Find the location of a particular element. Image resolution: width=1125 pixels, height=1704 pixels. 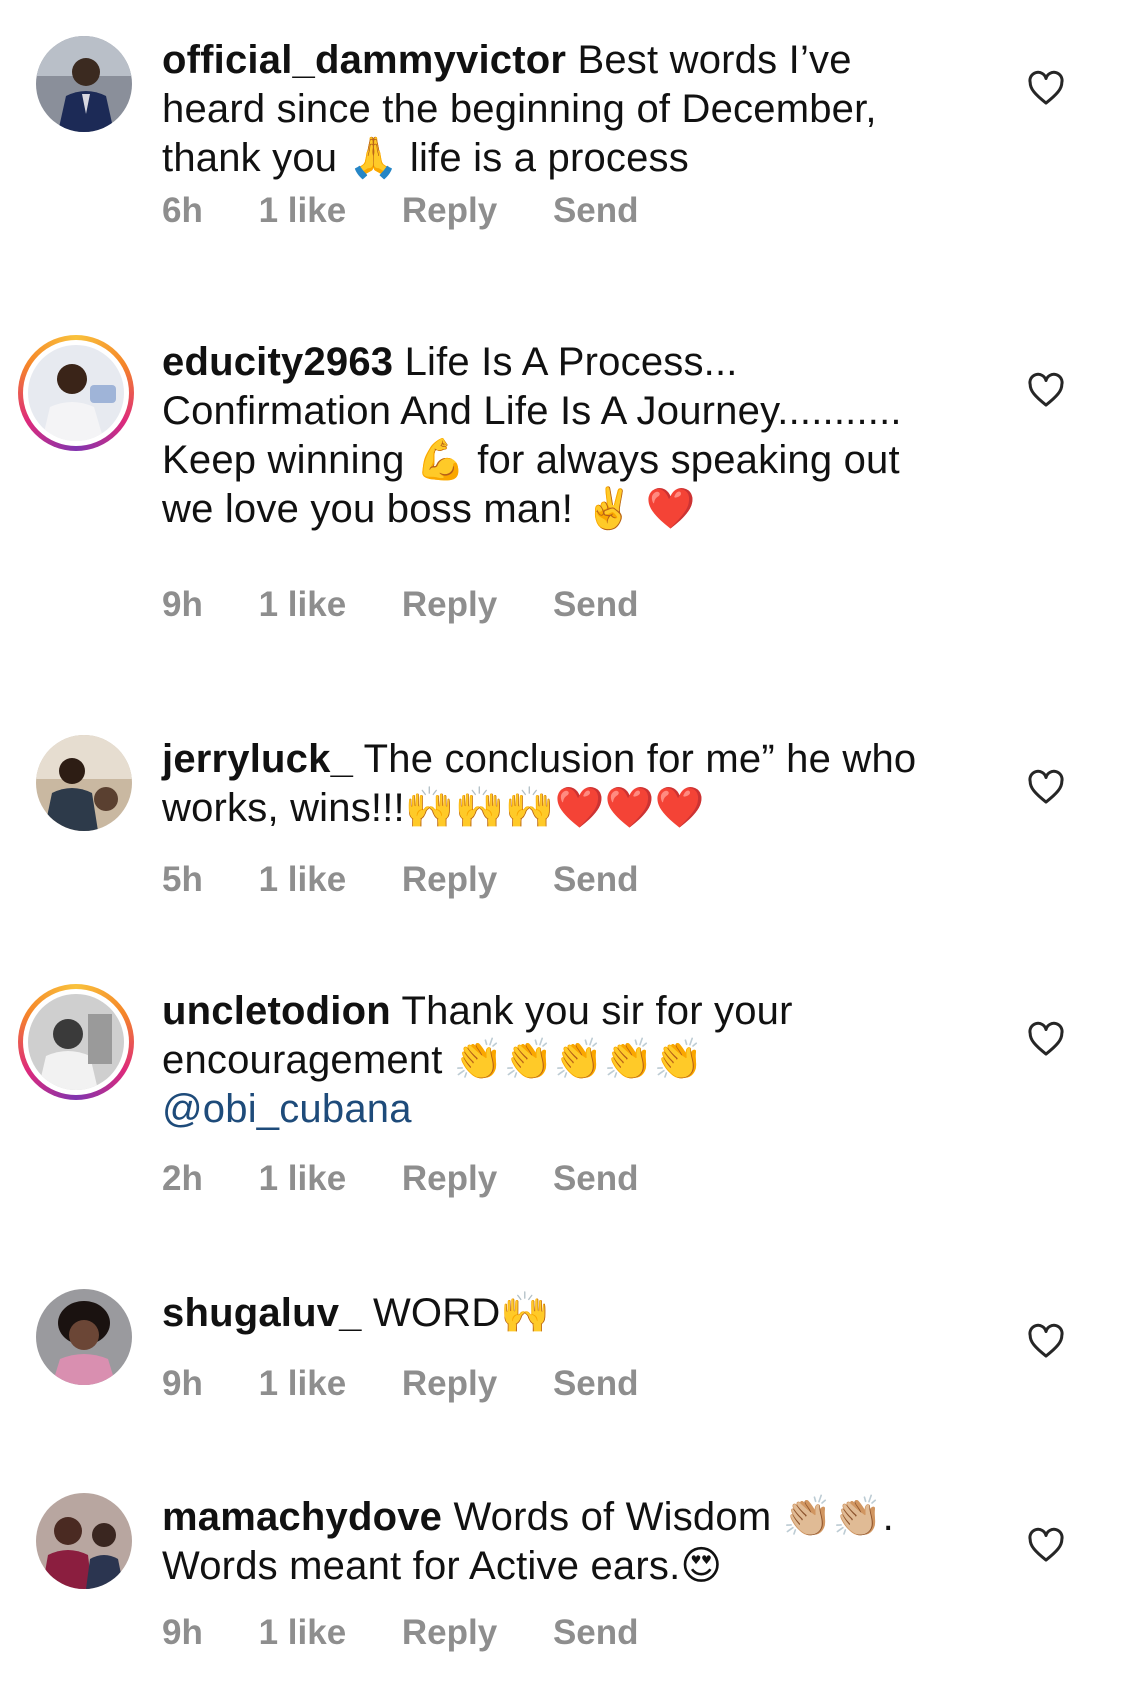

comment-username: educity2963 is located at coordinates (277, 362).